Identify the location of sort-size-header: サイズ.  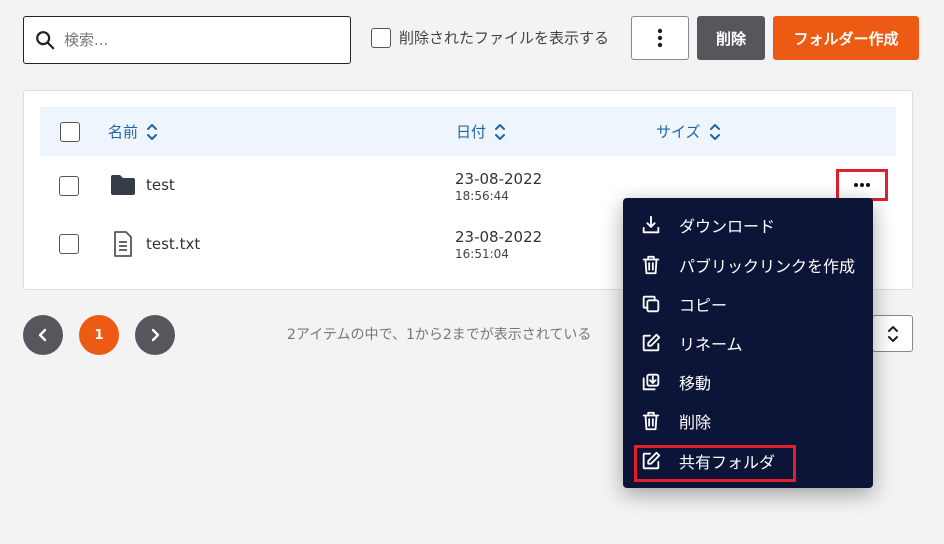
(688, 131).